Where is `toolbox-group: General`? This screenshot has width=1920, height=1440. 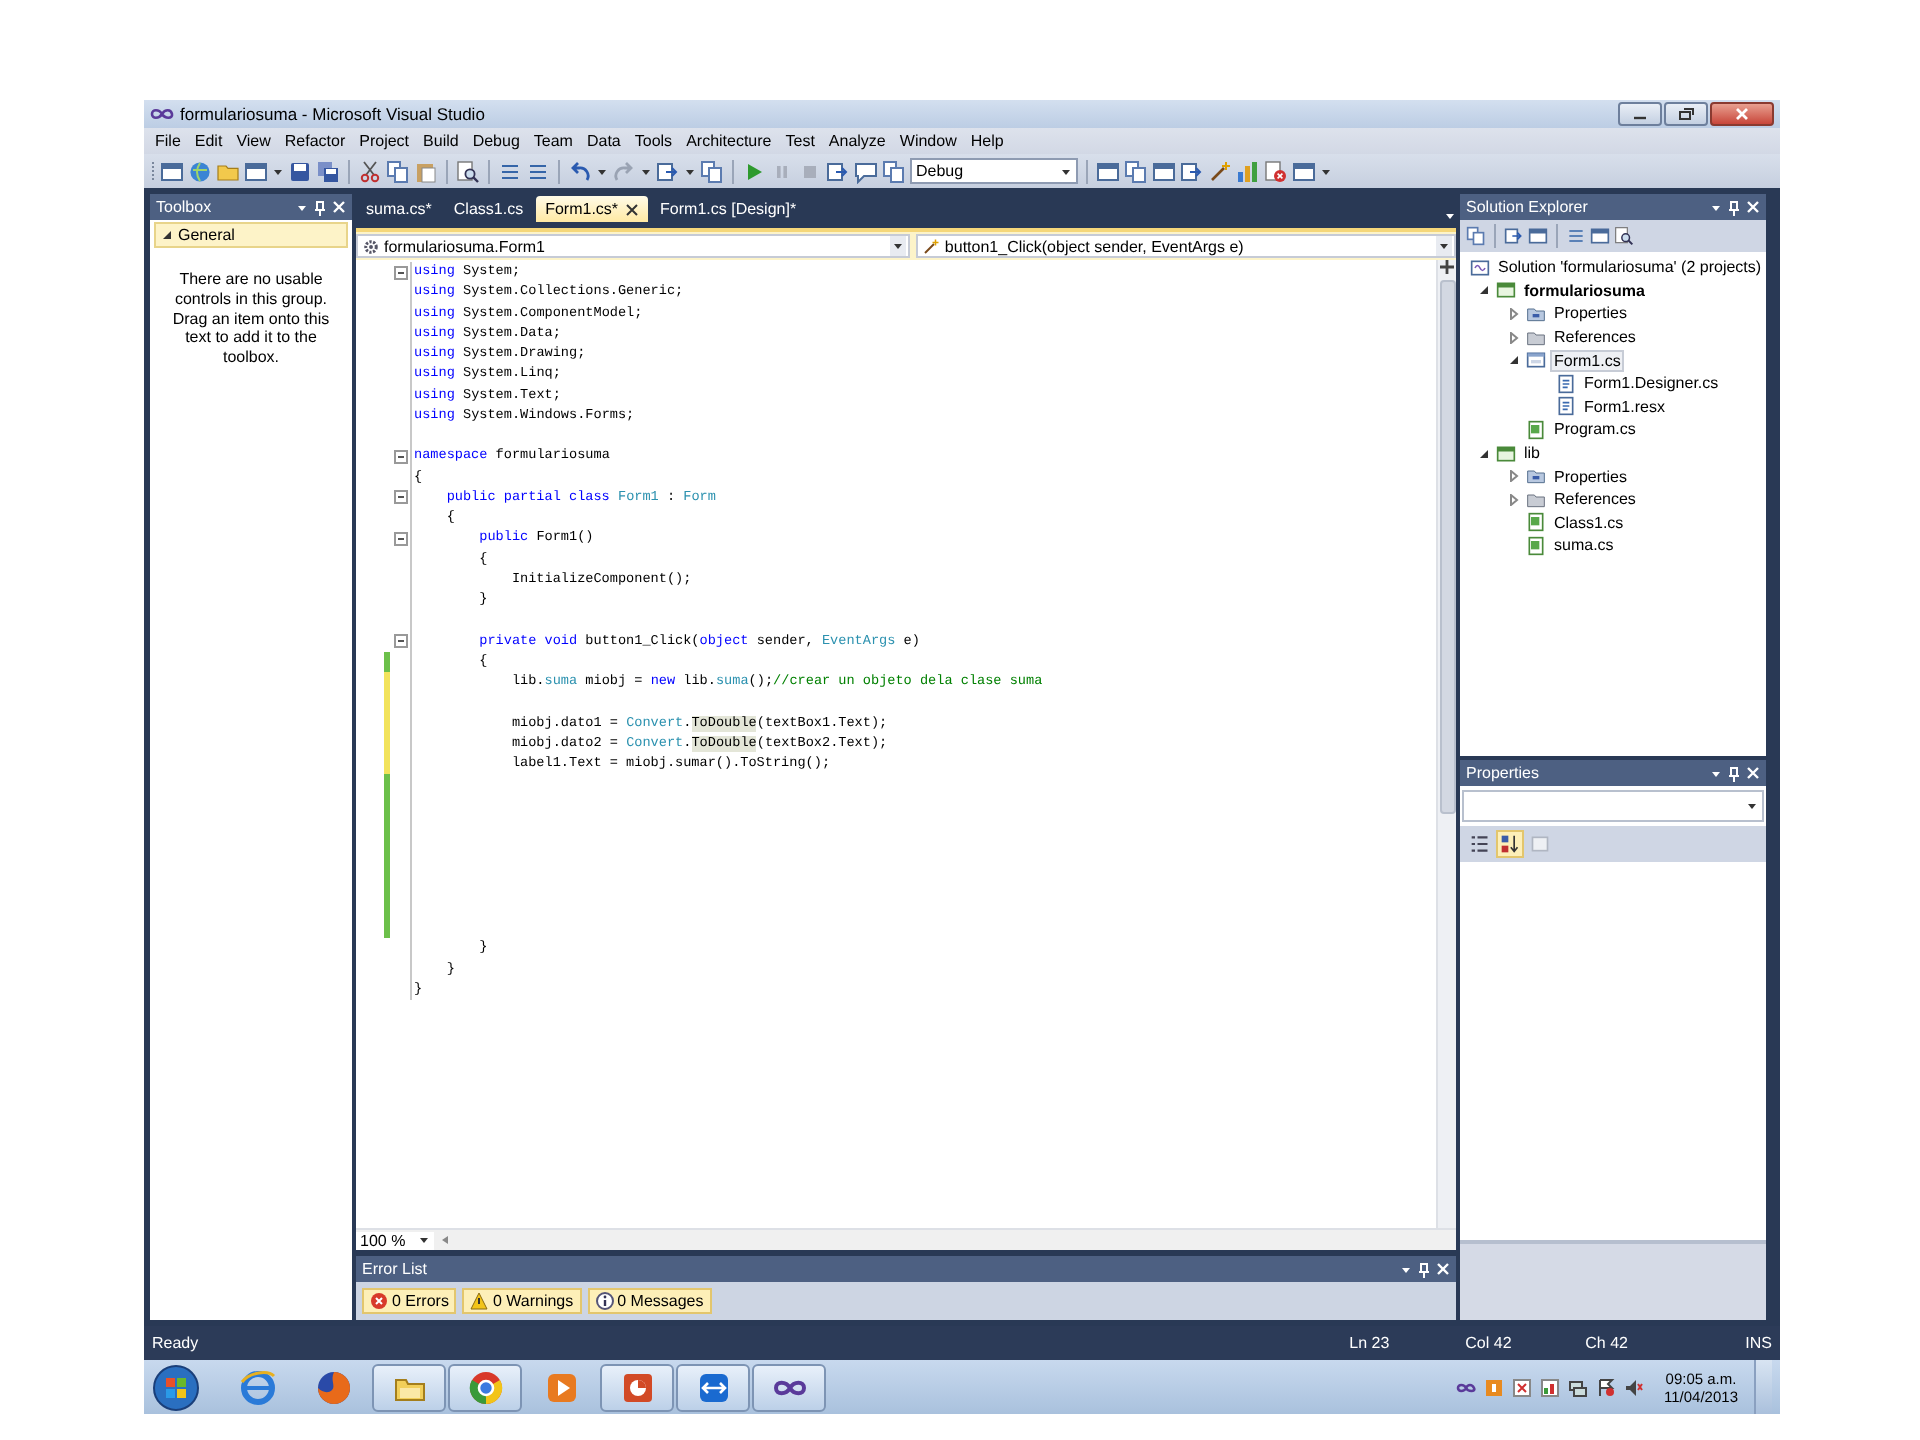
toolbox-group: General is located at coordinates (251, 235).